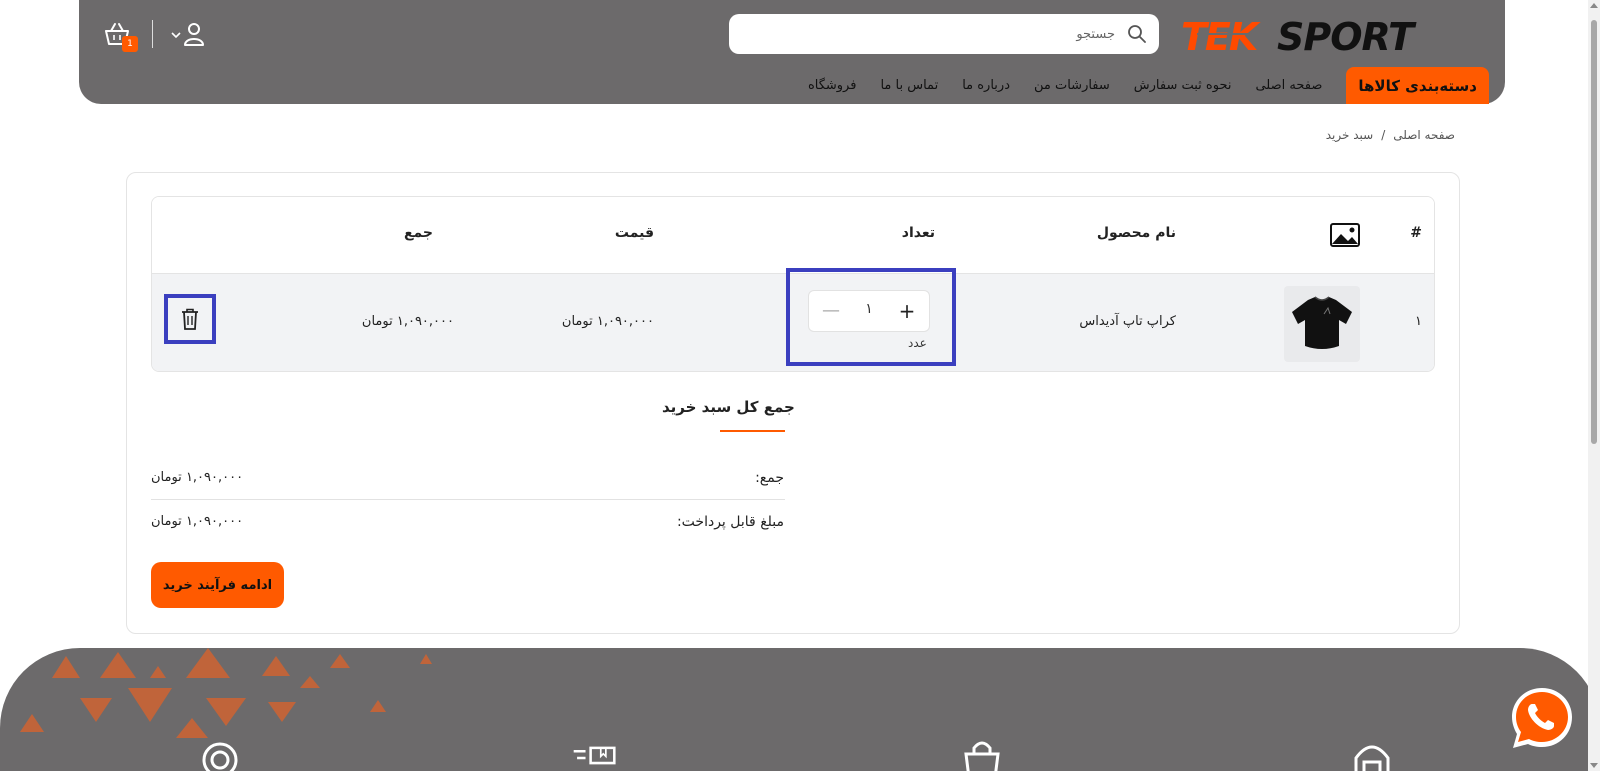 The image size is (1600, 771). I want to click on header-total: جمع, so click(418, 233).